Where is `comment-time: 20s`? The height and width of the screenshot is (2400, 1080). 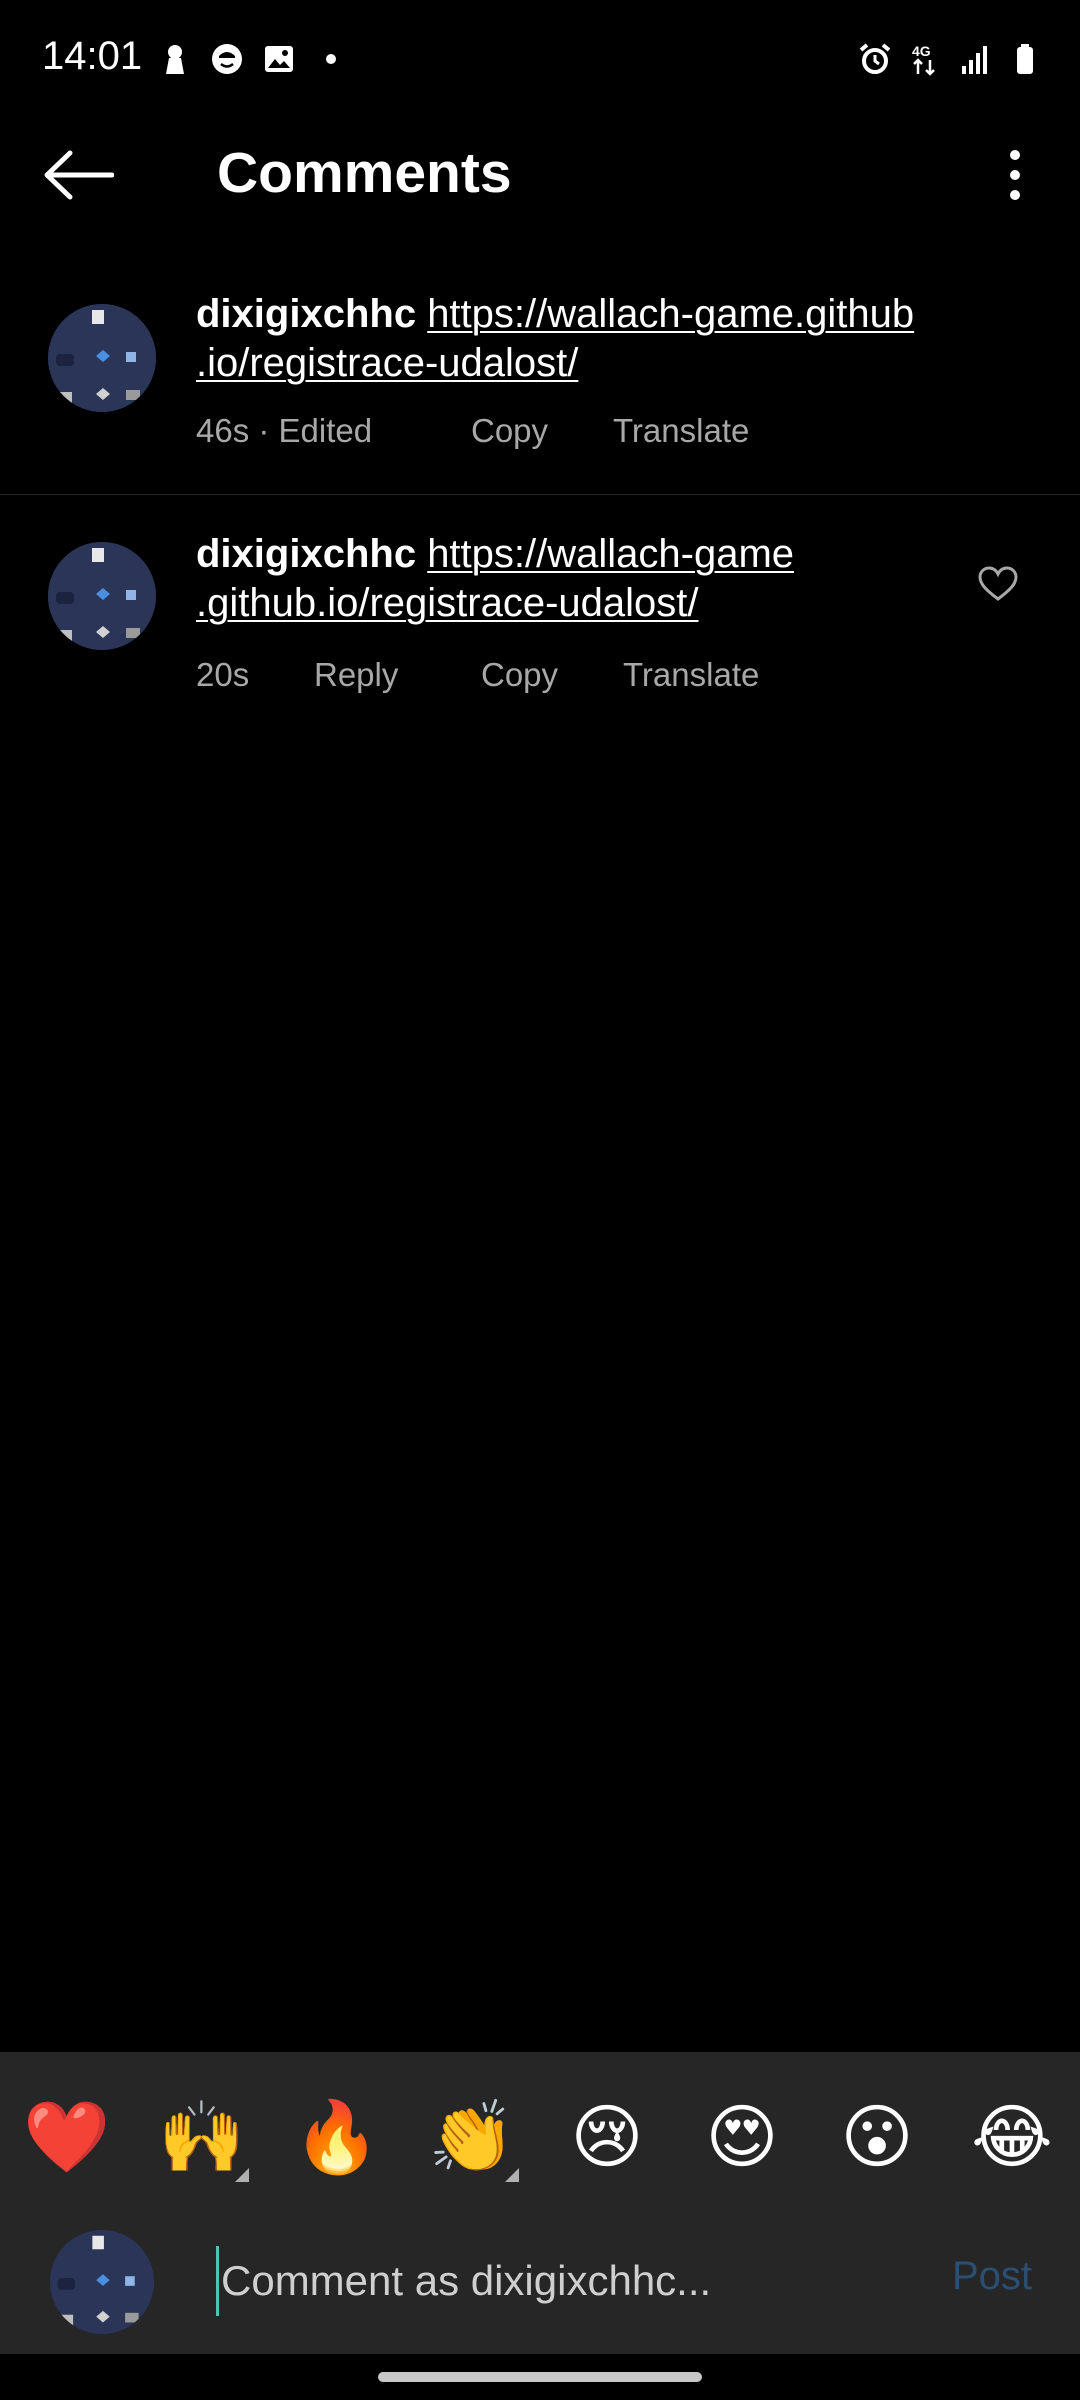
comment-time: 20s is located at coordinates (223, 674).